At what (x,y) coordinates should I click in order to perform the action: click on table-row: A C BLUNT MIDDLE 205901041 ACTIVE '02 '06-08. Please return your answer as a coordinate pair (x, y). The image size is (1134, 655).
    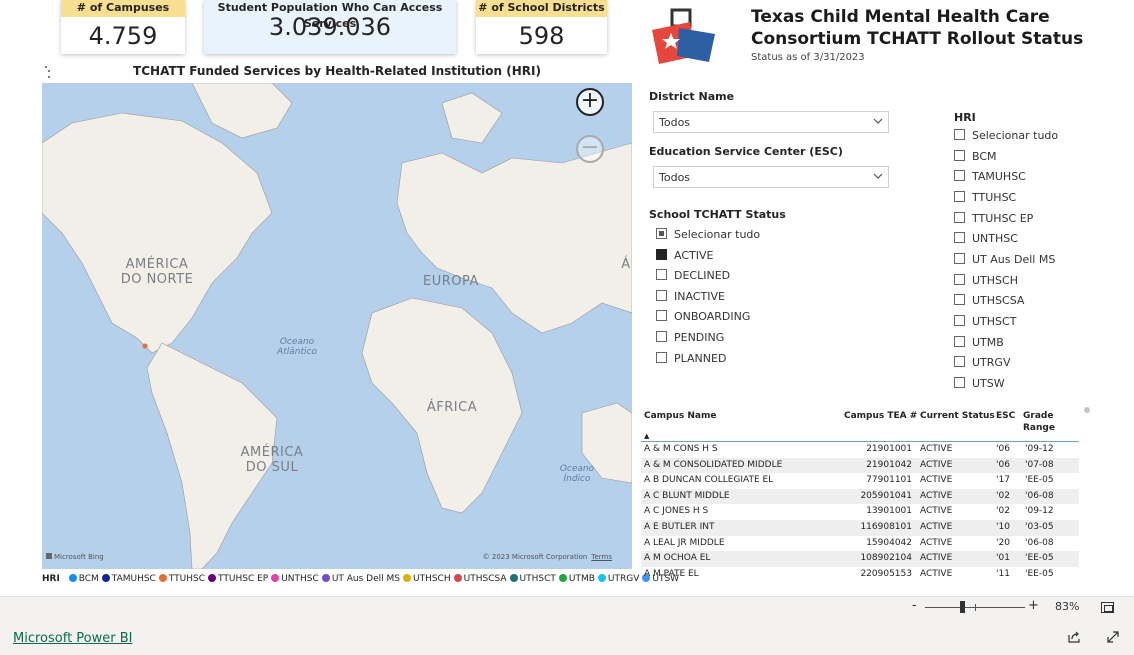
    Looking at the image, I should click on (860, 496).